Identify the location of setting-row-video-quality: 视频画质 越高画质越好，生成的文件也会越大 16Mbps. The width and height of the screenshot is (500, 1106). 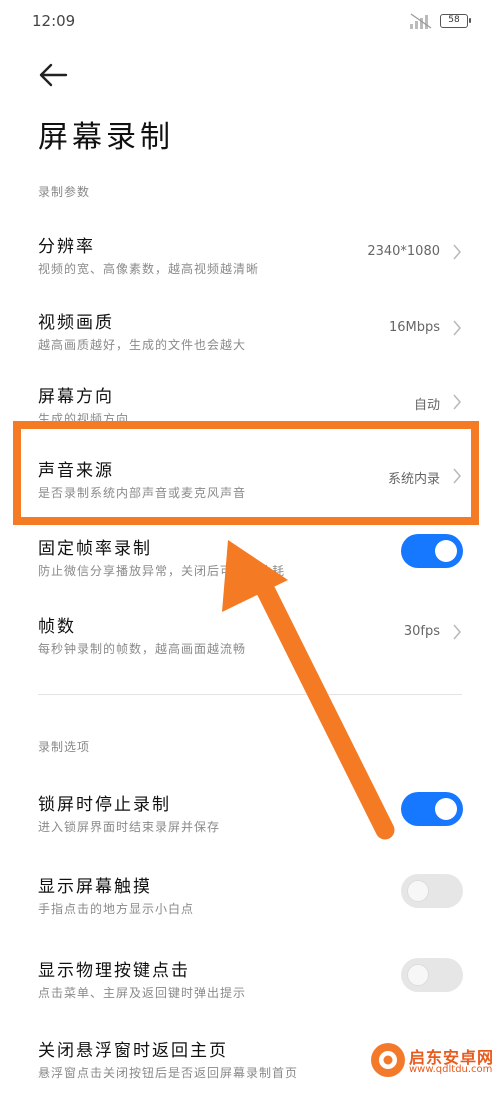
(250, 343).